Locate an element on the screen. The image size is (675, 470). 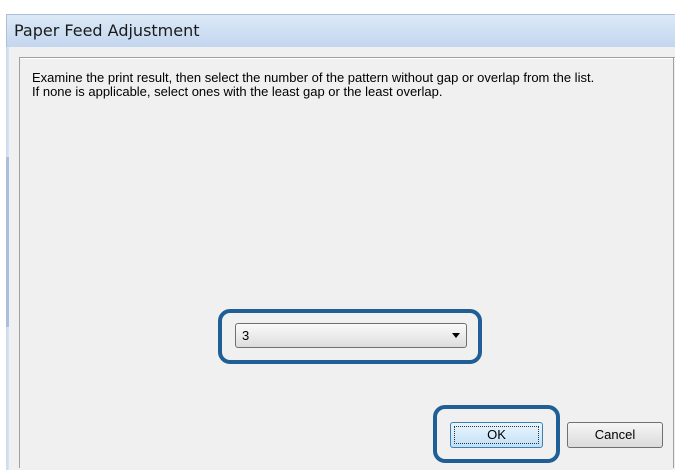
ok-button-label: OK is located at coordinates (496, 434).